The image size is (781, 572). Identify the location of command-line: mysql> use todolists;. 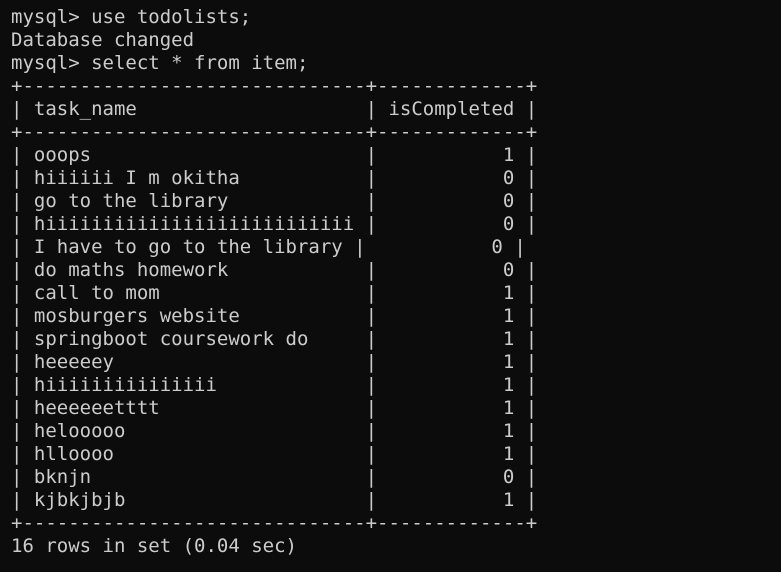
(131, 17).